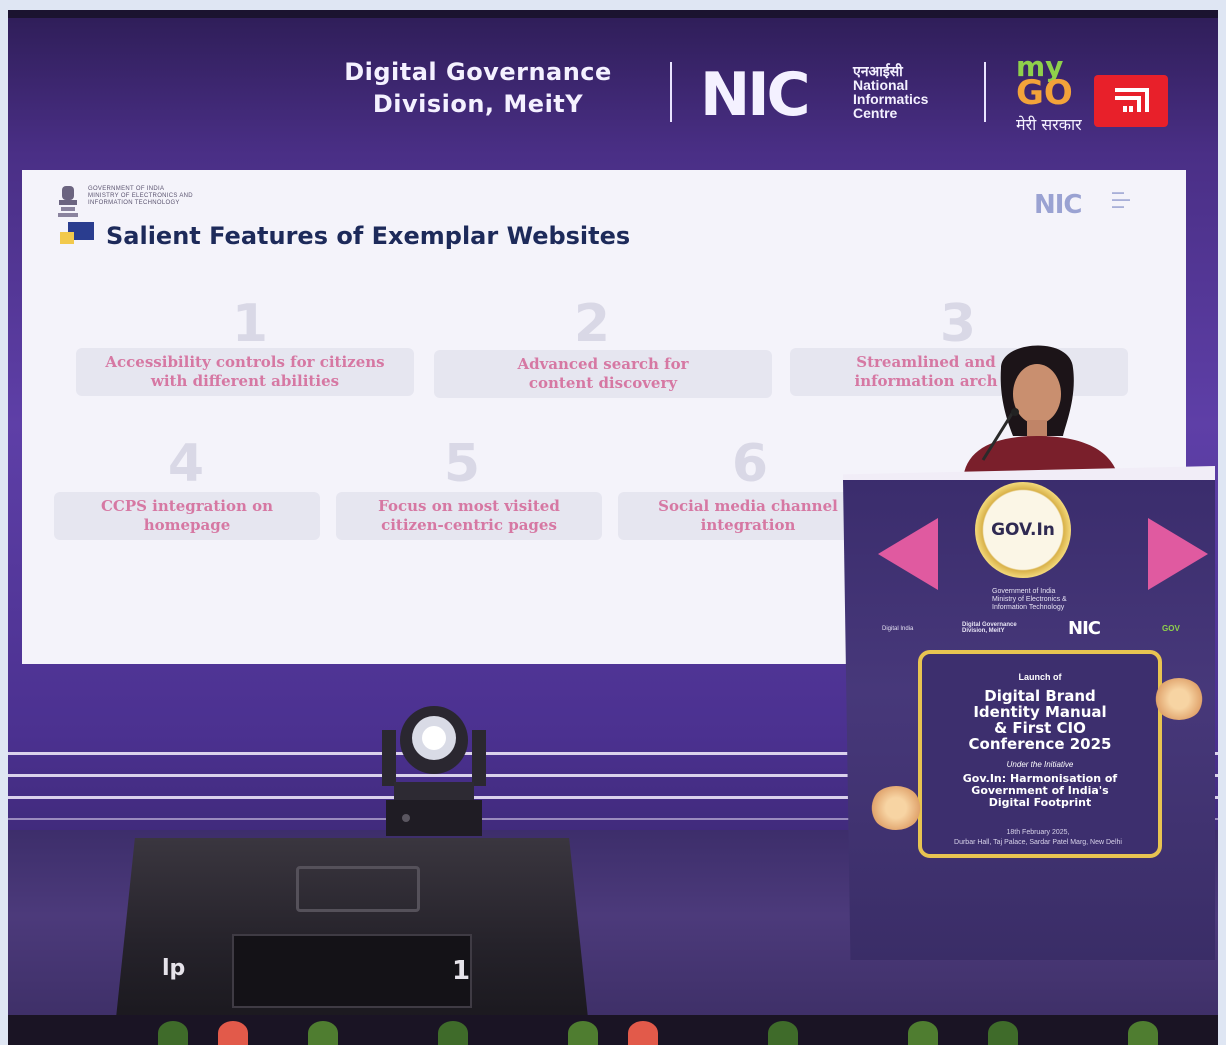 The image size is (1226, 1045). I want to click on division-line-1: Digital Governance, so click(478, 72).